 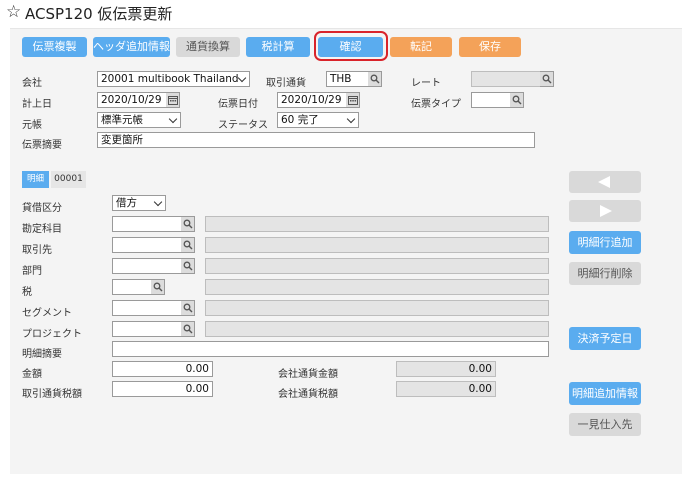 I want to click on summary-input: 変更箇所, so click(x=316, y=140).